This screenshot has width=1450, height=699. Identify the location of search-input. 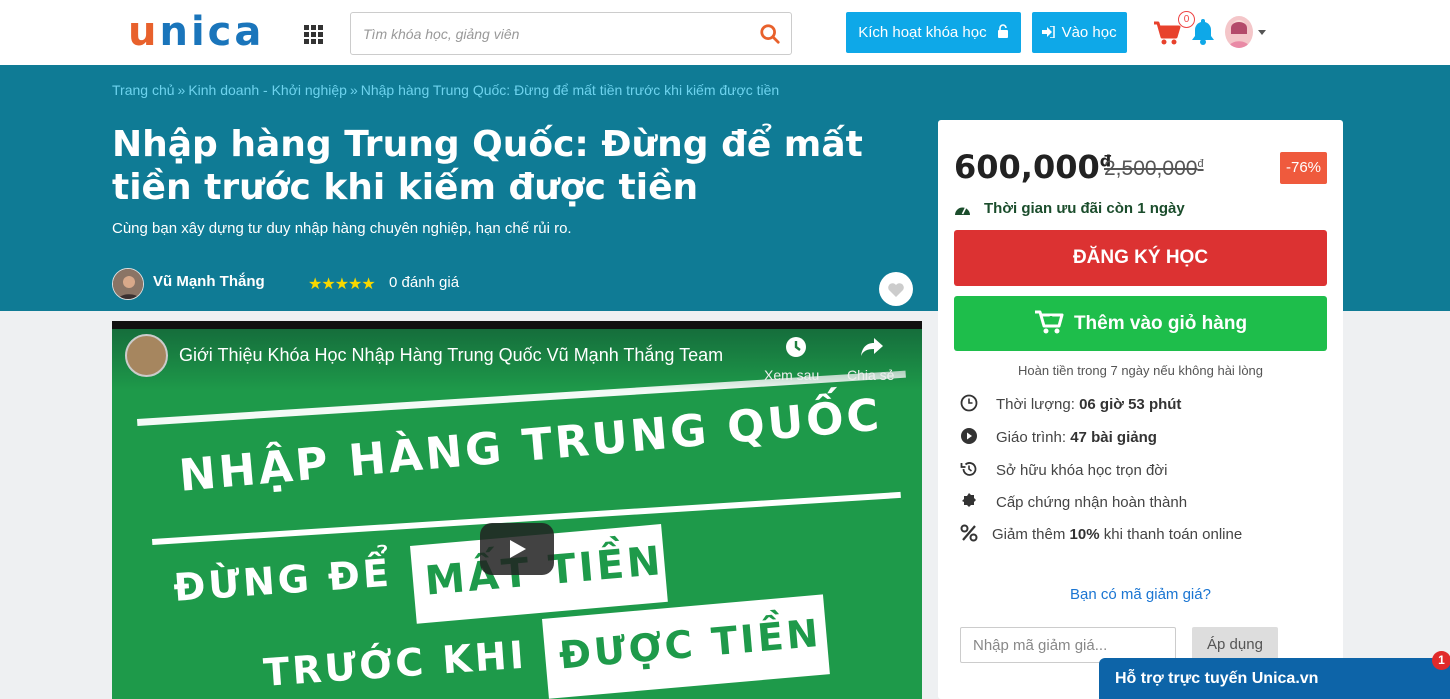
(553, 34).